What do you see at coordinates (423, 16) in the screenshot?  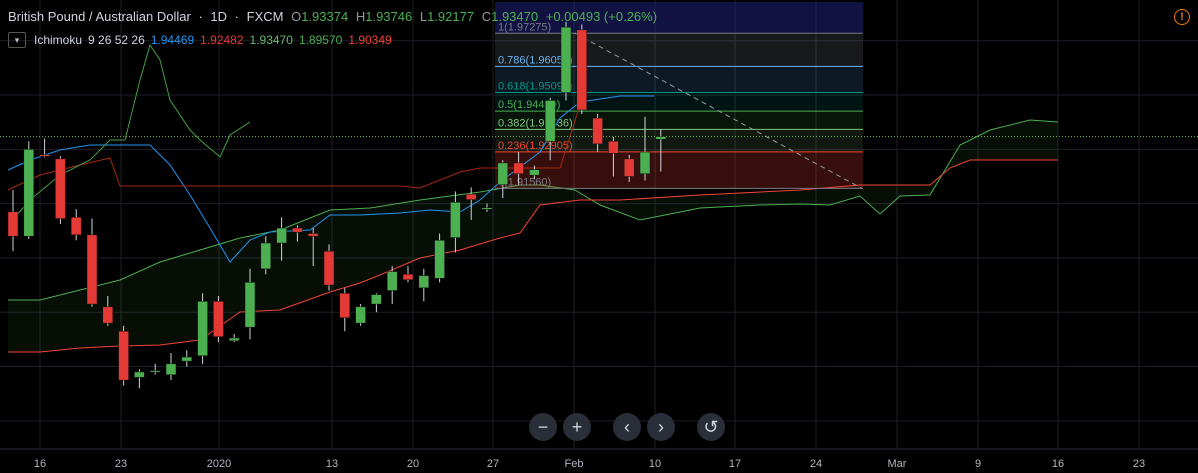 I see `low-key: L` at bounding box center [423, 16].